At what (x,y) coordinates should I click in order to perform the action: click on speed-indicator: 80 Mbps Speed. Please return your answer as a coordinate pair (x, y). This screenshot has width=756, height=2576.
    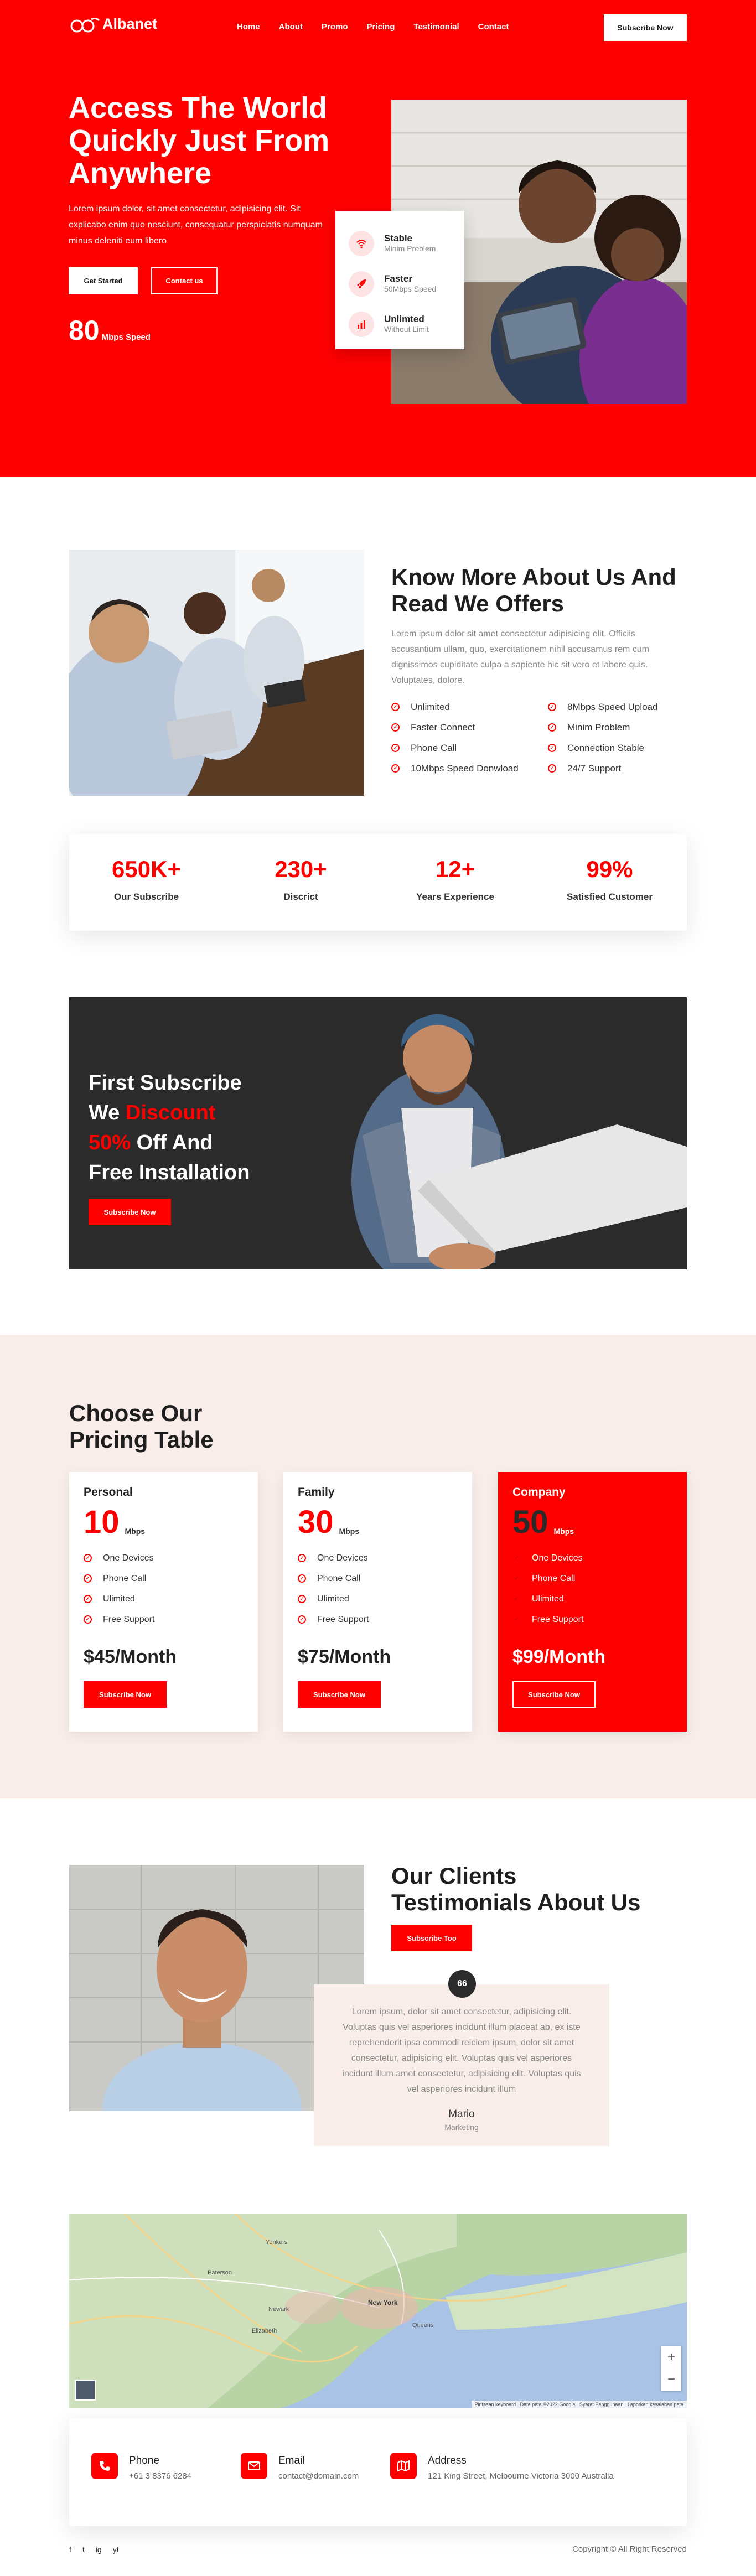
    Looking at the image, I should click on (110, 330).